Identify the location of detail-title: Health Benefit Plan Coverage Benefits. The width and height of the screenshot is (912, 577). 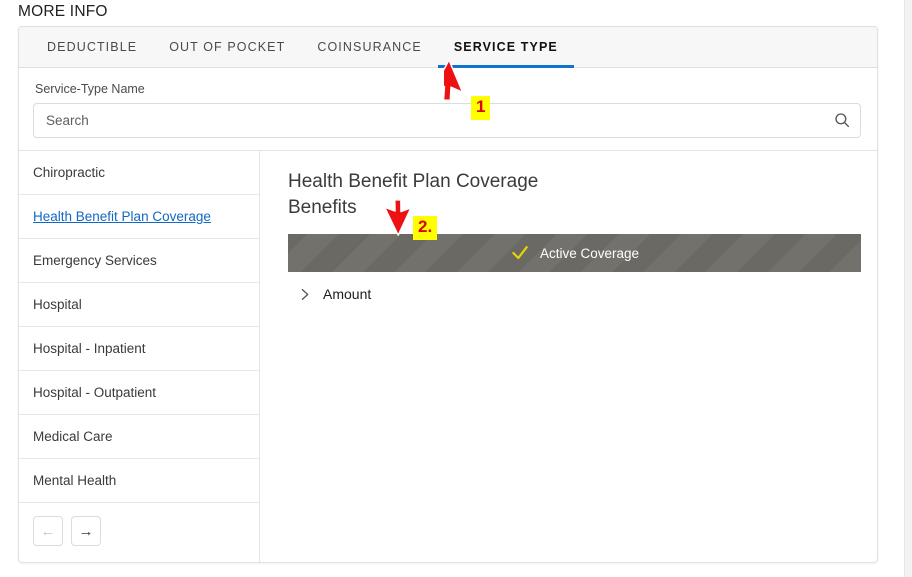
(413, 194).